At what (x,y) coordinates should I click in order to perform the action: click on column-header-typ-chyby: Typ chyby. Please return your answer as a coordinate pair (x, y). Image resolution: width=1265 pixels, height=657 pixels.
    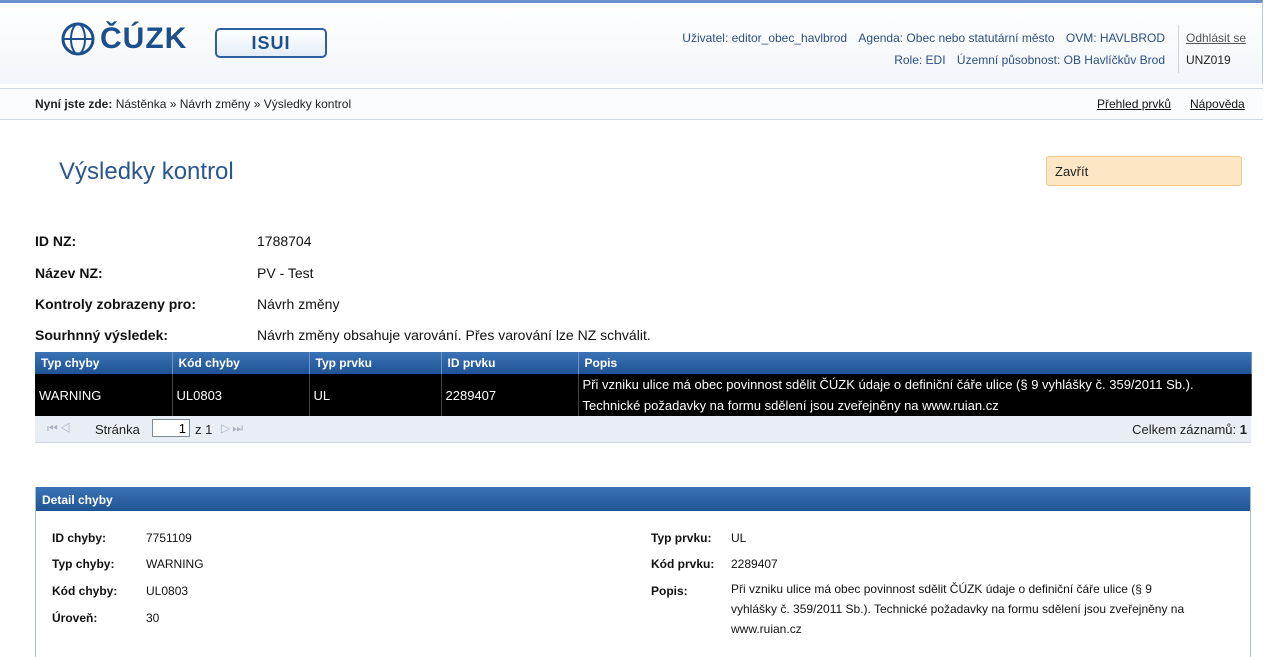
    Looking at the image, I should click on (104, 363).